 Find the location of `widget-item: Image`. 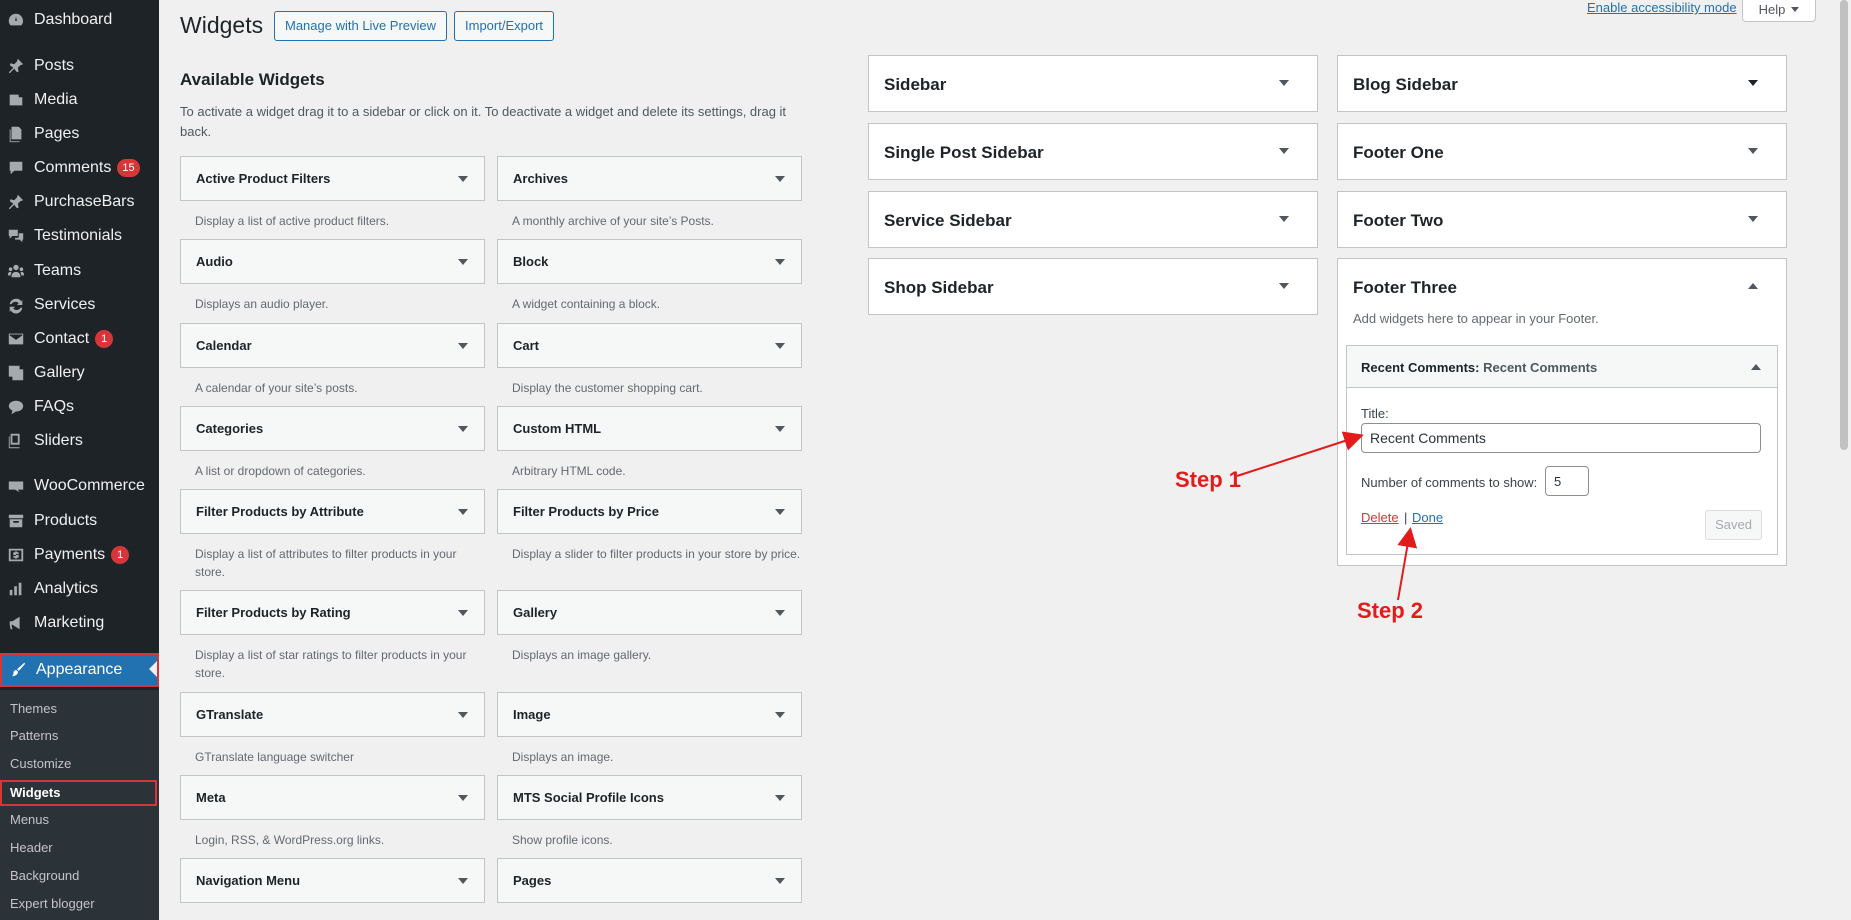

widget-item: Image is located at coordinates (649, 714).